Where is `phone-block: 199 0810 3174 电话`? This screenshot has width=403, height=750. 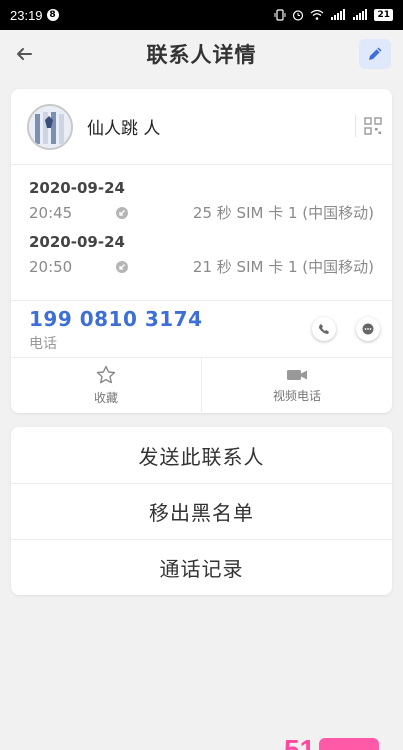
phone-block: 199 0810 3174 电话 is located at coordinates (201, 329).